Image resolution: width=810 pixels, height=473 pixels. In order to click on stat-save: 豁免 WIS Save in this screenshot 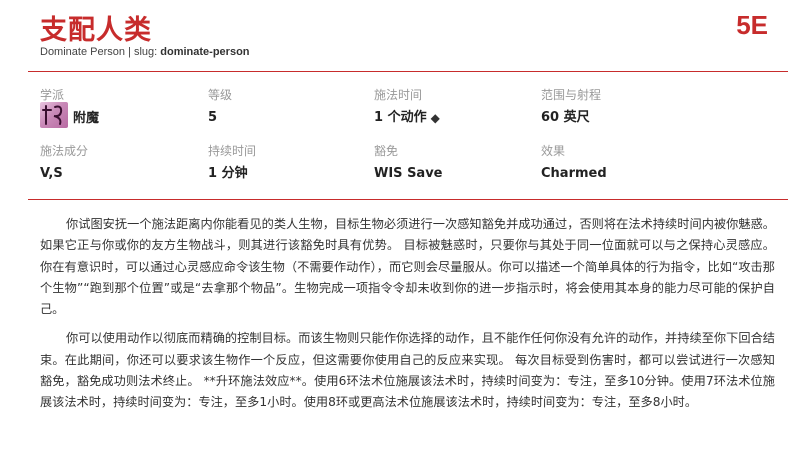, I will do `click(454, 163)`.